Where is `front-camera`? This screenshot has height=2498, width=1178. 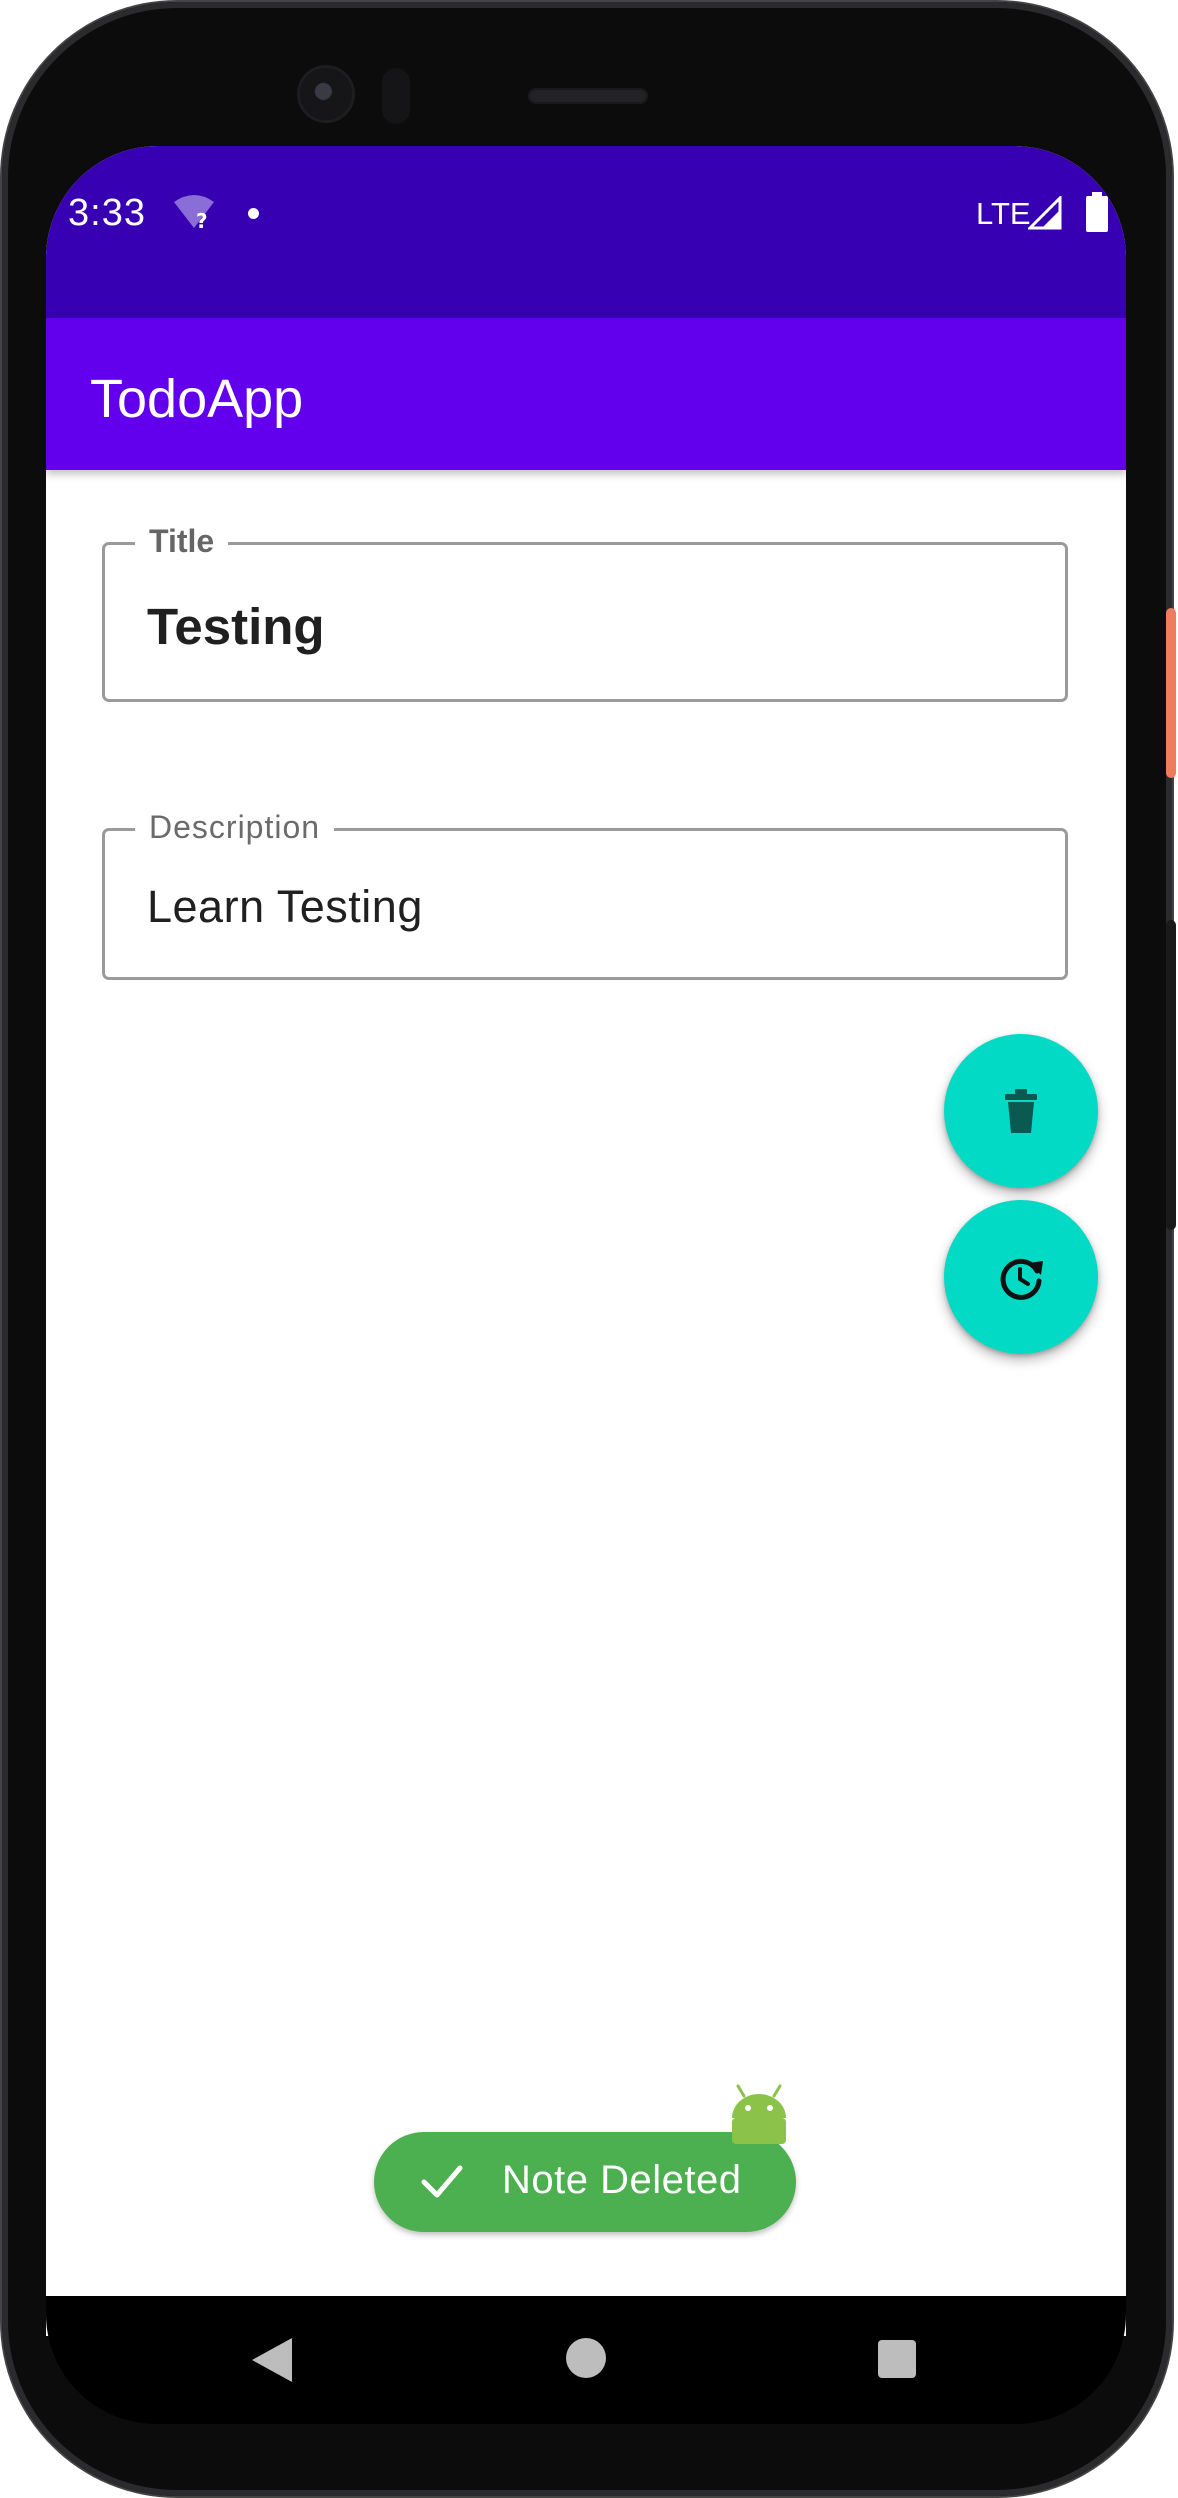
front-camera is located at coordinates (326, 94).